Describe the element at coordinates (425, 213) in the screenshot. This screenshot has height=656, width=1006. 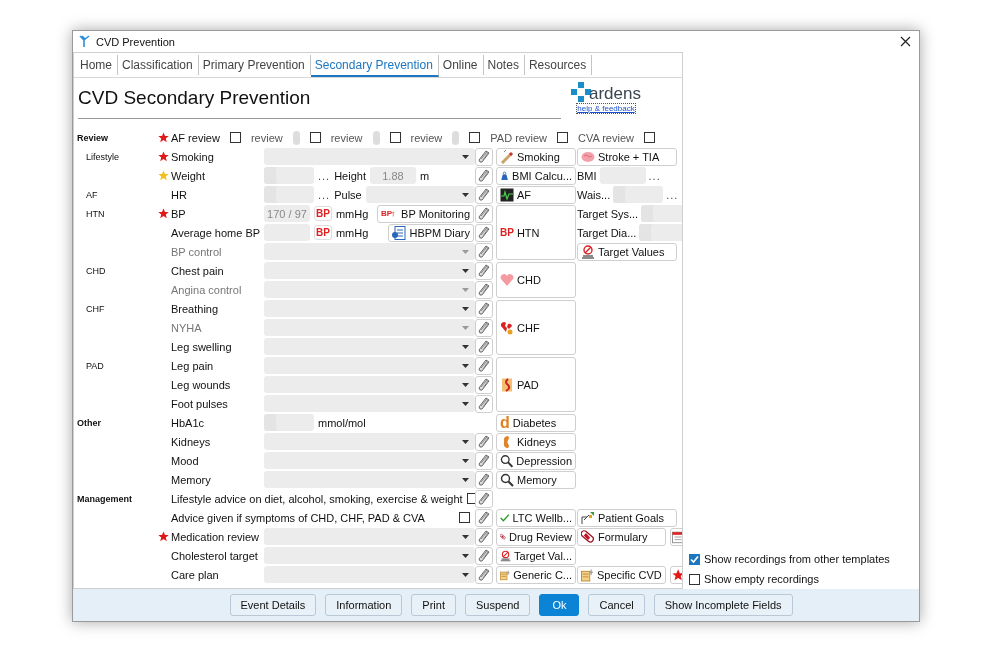
I see `template-button: BP BP Monitoring` at that location.